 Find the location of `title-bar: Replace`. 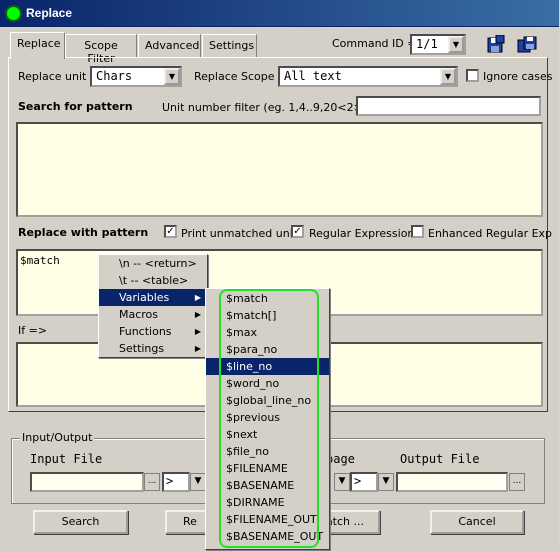

title-bar: Replace is located at coordinates (279, 13).